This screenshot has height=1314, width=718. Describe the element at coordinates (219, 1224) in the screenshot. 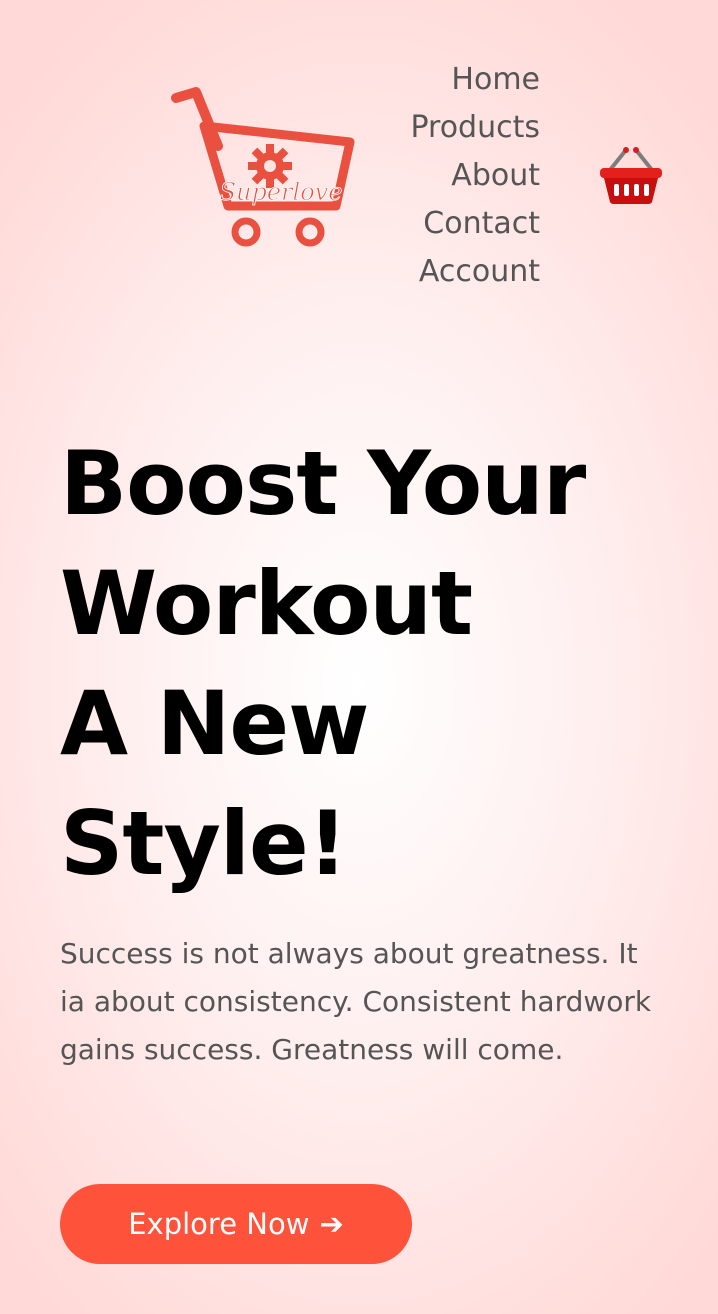

I see `explore-now-label: Explore Now` at that location.